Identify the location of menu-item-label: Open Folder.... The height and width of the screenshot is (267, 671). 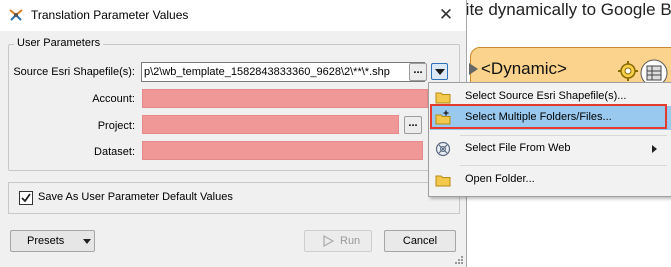
(500, 179).